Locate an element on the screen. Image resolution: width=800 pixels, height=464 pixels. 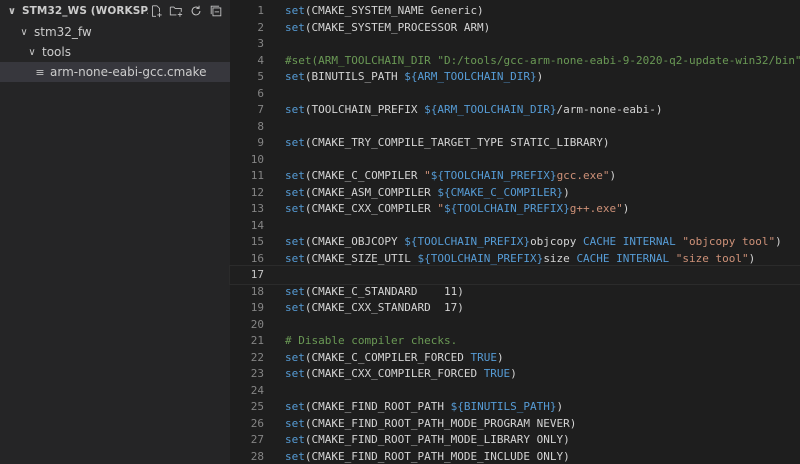
refresh-icon is located at coordinates (196, 11).